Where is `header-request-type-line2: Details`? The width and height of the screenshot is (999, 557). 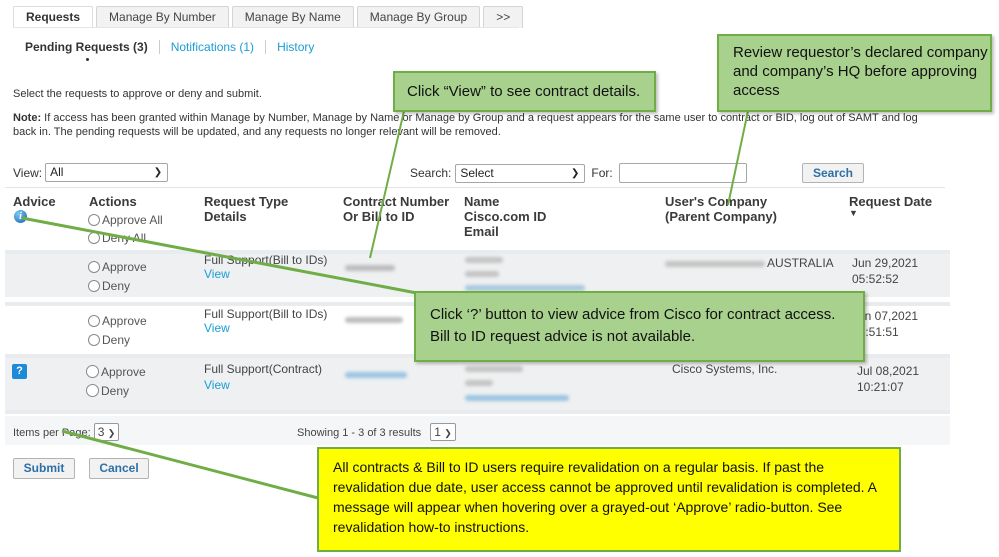 header-request-type-line2: Details is located at coordinates (225, 216).